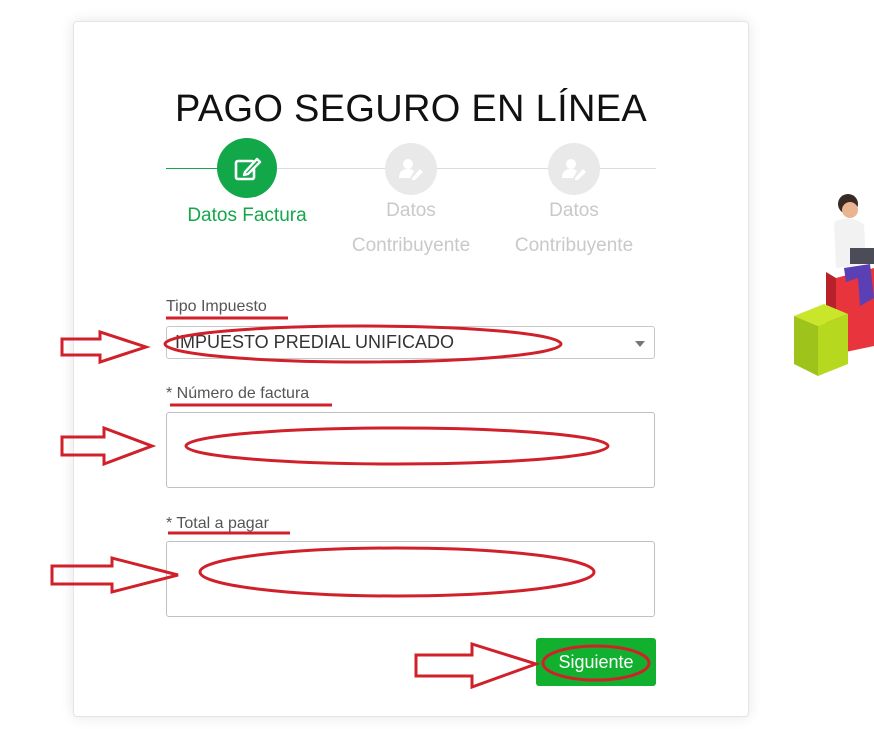  Describe the element at coordinates (574, 228) in the screenshot. I see `step-3-label: Datos Contribuyente` at that location.